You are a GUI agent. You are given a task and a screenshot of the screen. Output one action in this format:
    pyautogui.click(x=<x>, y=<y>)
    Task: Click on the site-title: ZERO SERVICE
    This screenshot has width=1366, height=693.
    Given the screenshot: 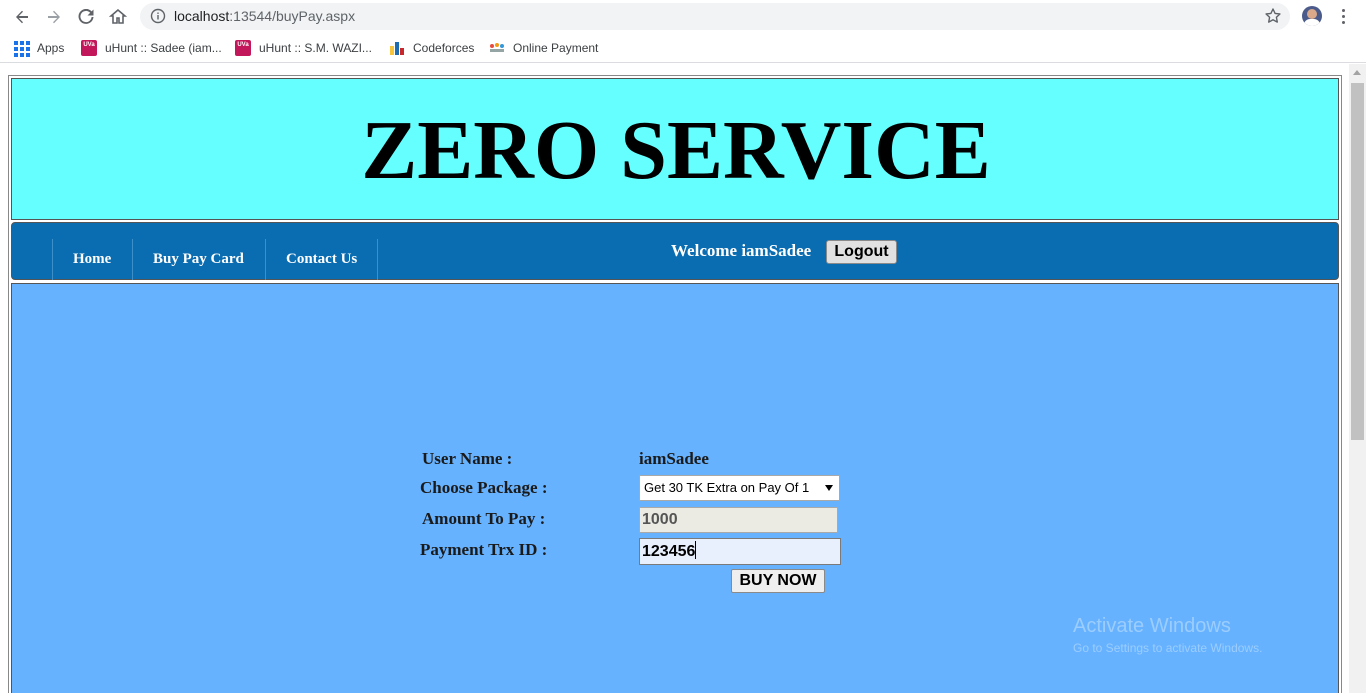 What is the action you would take?
    pyautogui.click(x=676, y=150)
    